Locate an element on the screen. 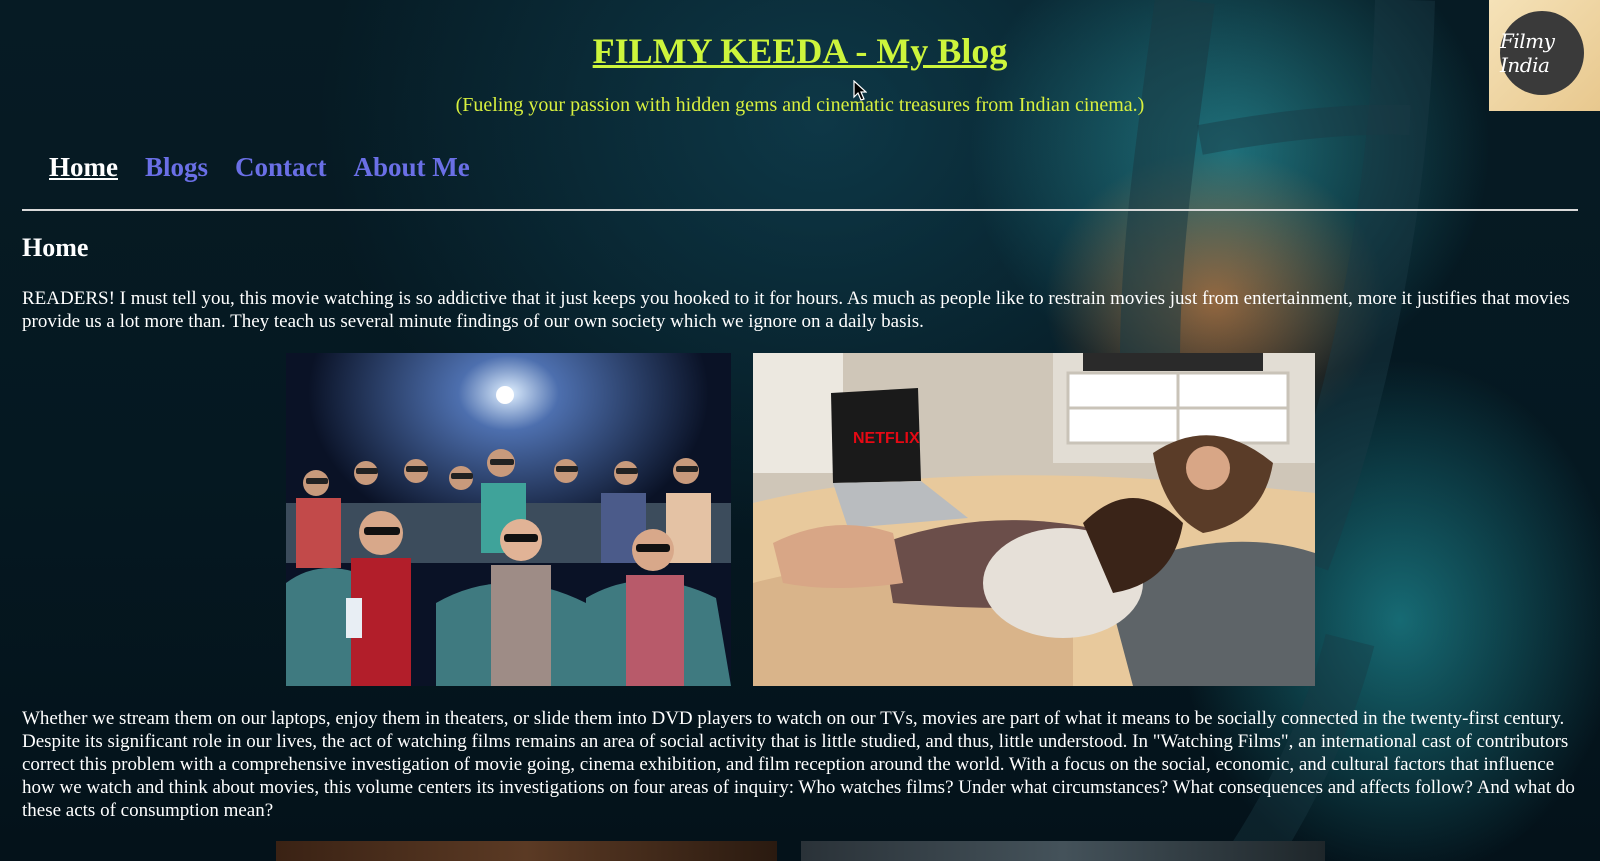 This screenshot has width=1600, height=861. nav-blogs-link: Blogs is located at coordinates (176, 167).